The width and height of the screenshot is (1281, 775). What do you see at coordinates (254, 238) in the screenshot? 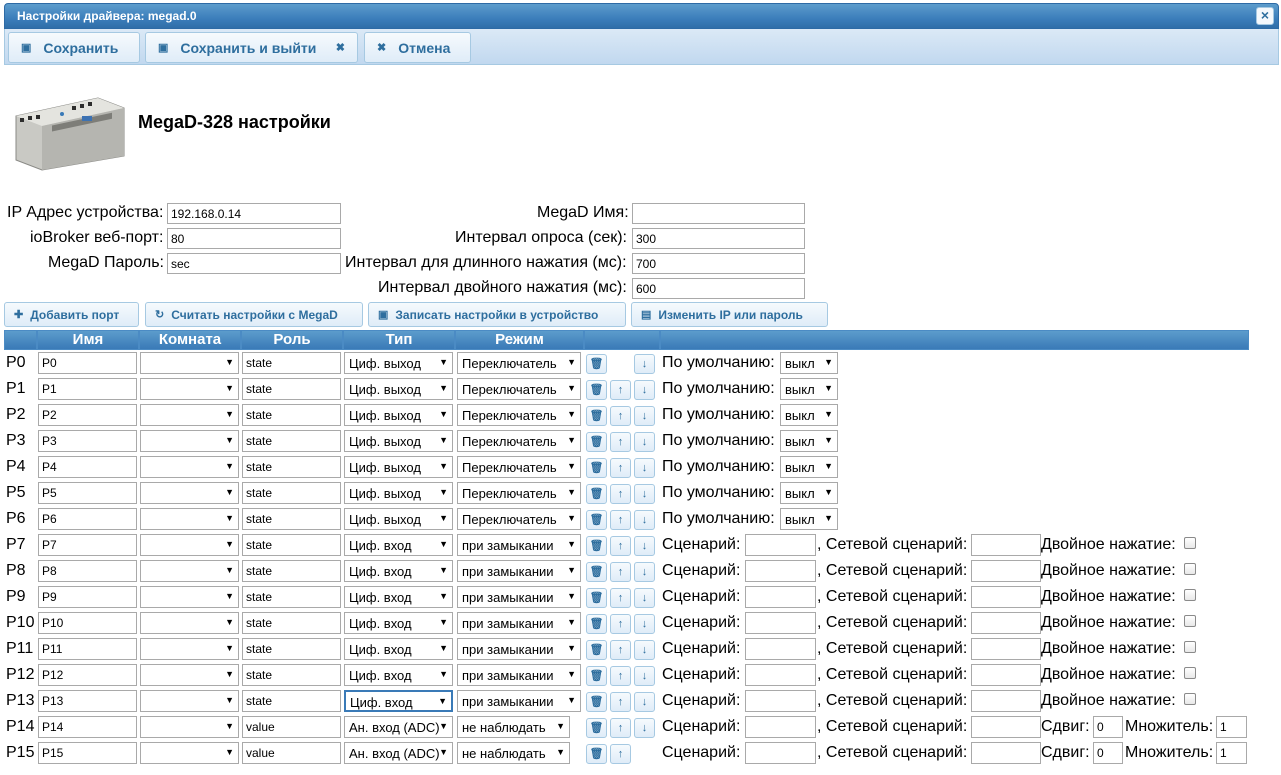
I see `port-input` at bounding box center [254, 238].